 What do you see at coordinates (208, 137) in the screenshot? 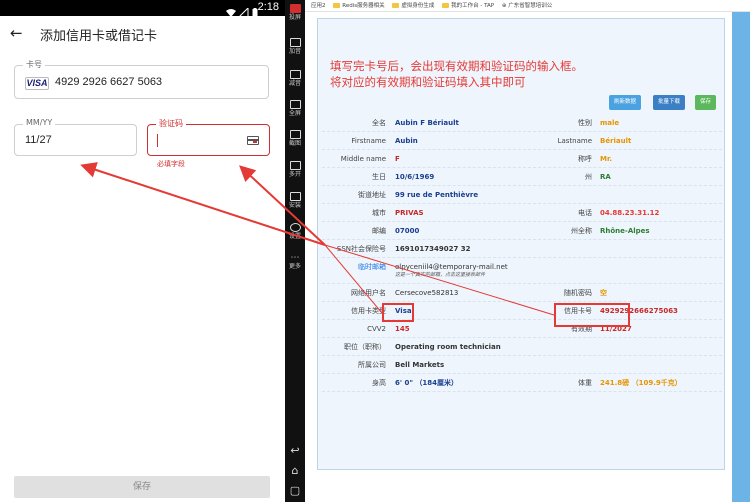
I see `cvv-field: 验证码` at bounding box center [208, 137].